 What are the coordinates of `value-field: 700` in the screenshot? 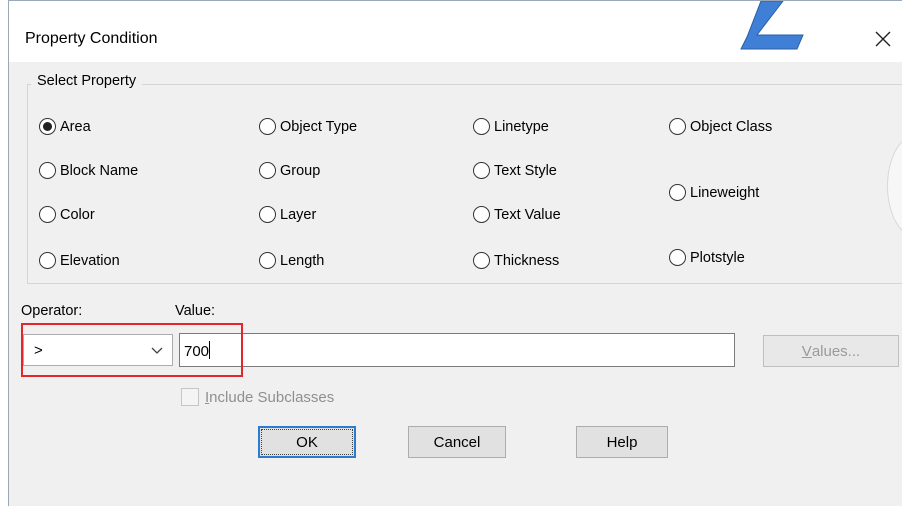 It's located at (457, 350).